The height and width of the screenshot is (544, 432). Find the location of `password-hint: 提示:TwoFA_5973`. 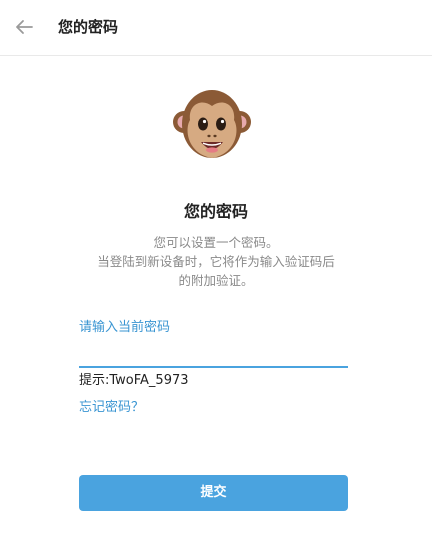

password-hint: 提示:TwoFA_5973 is located at coordinates (134, 380).